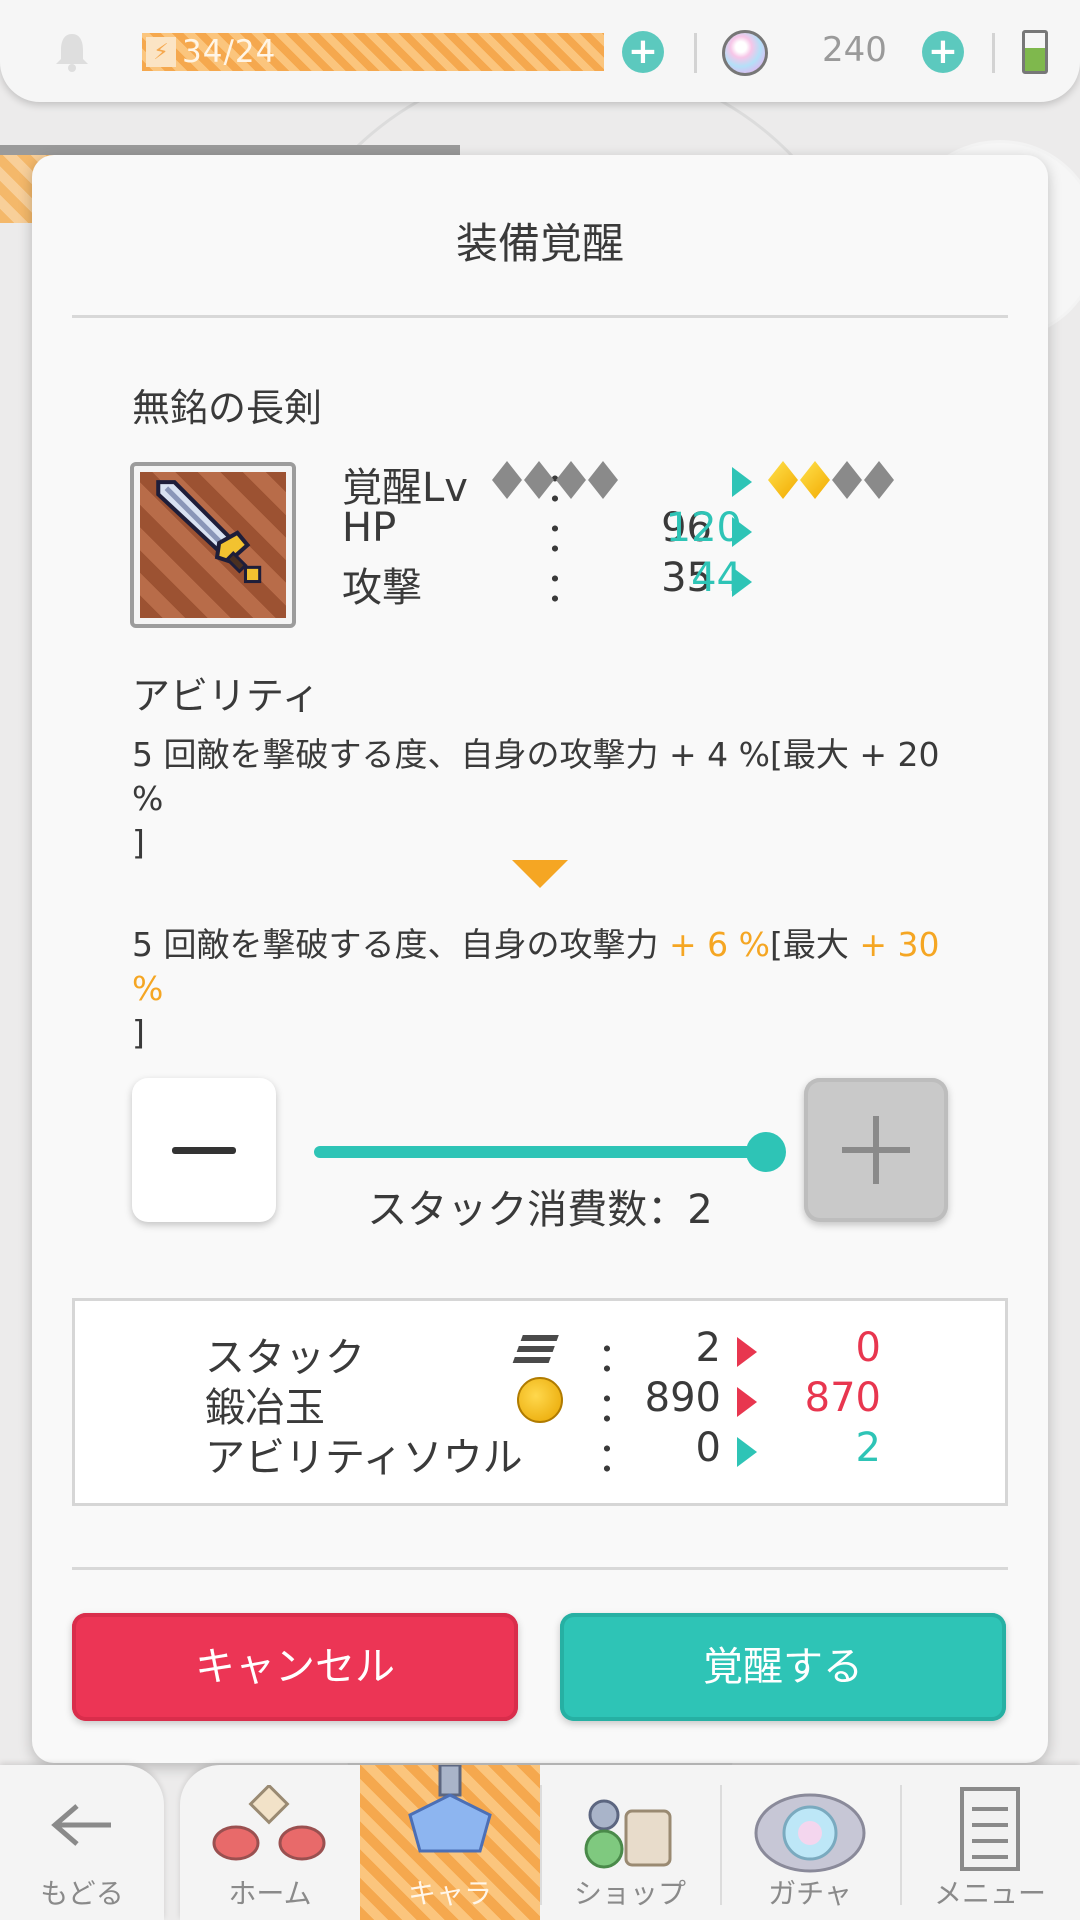 This screenshot has width=1080, height=1920. I want to click on tab-shop: ショップ, so click(630, 1842).